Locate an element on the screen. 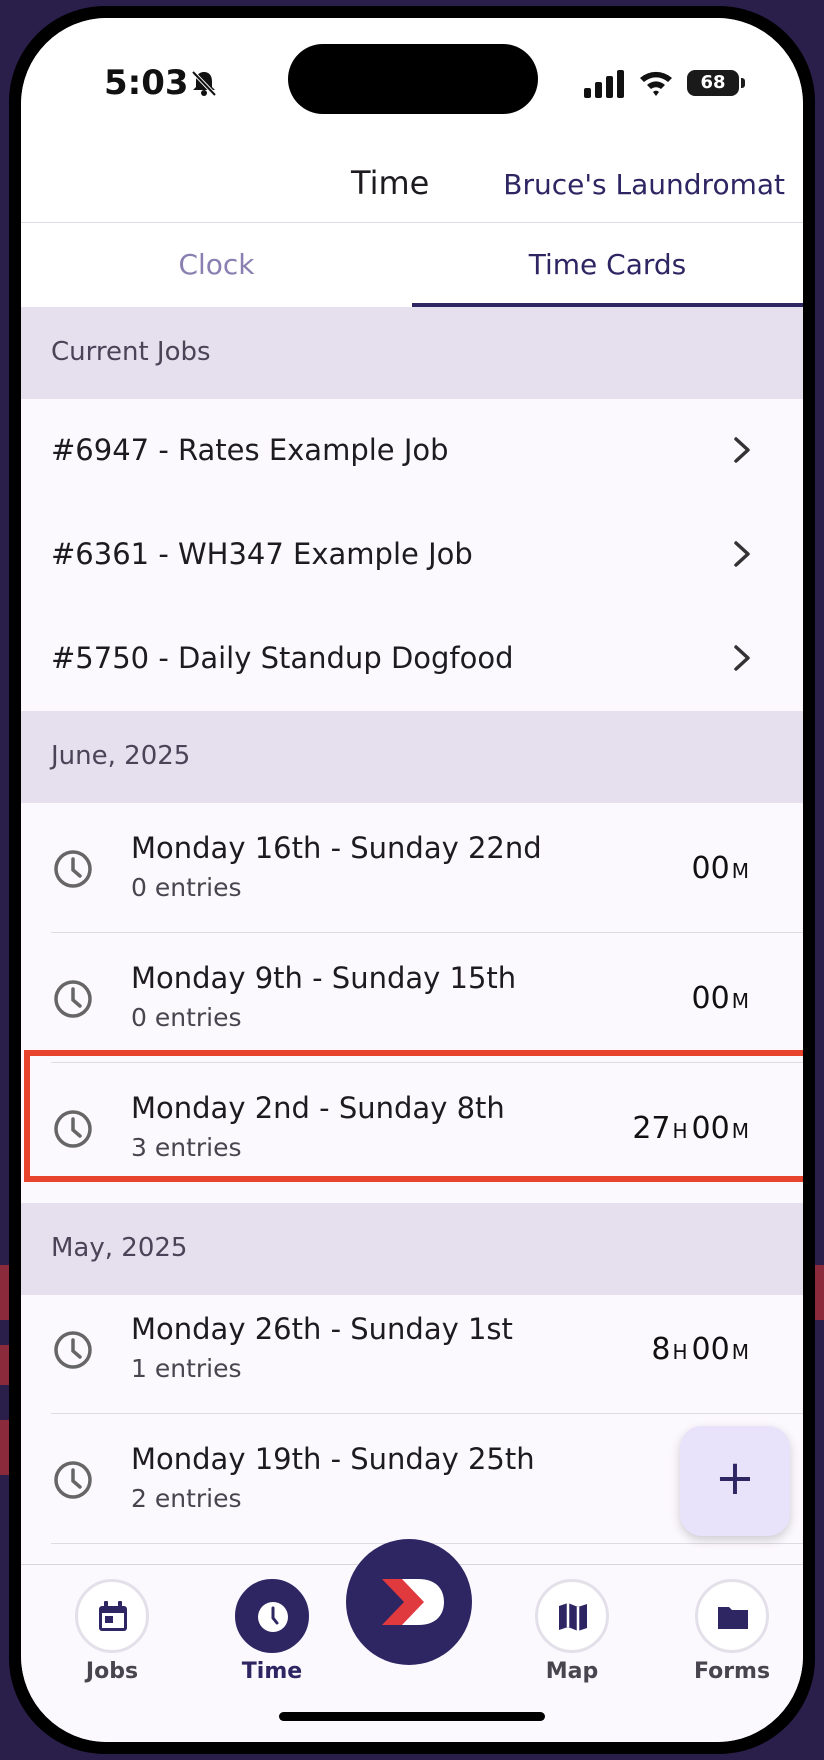 The height and width of the screenshot is (1760, 824). map-icon is located at coordinates (573, 1617).